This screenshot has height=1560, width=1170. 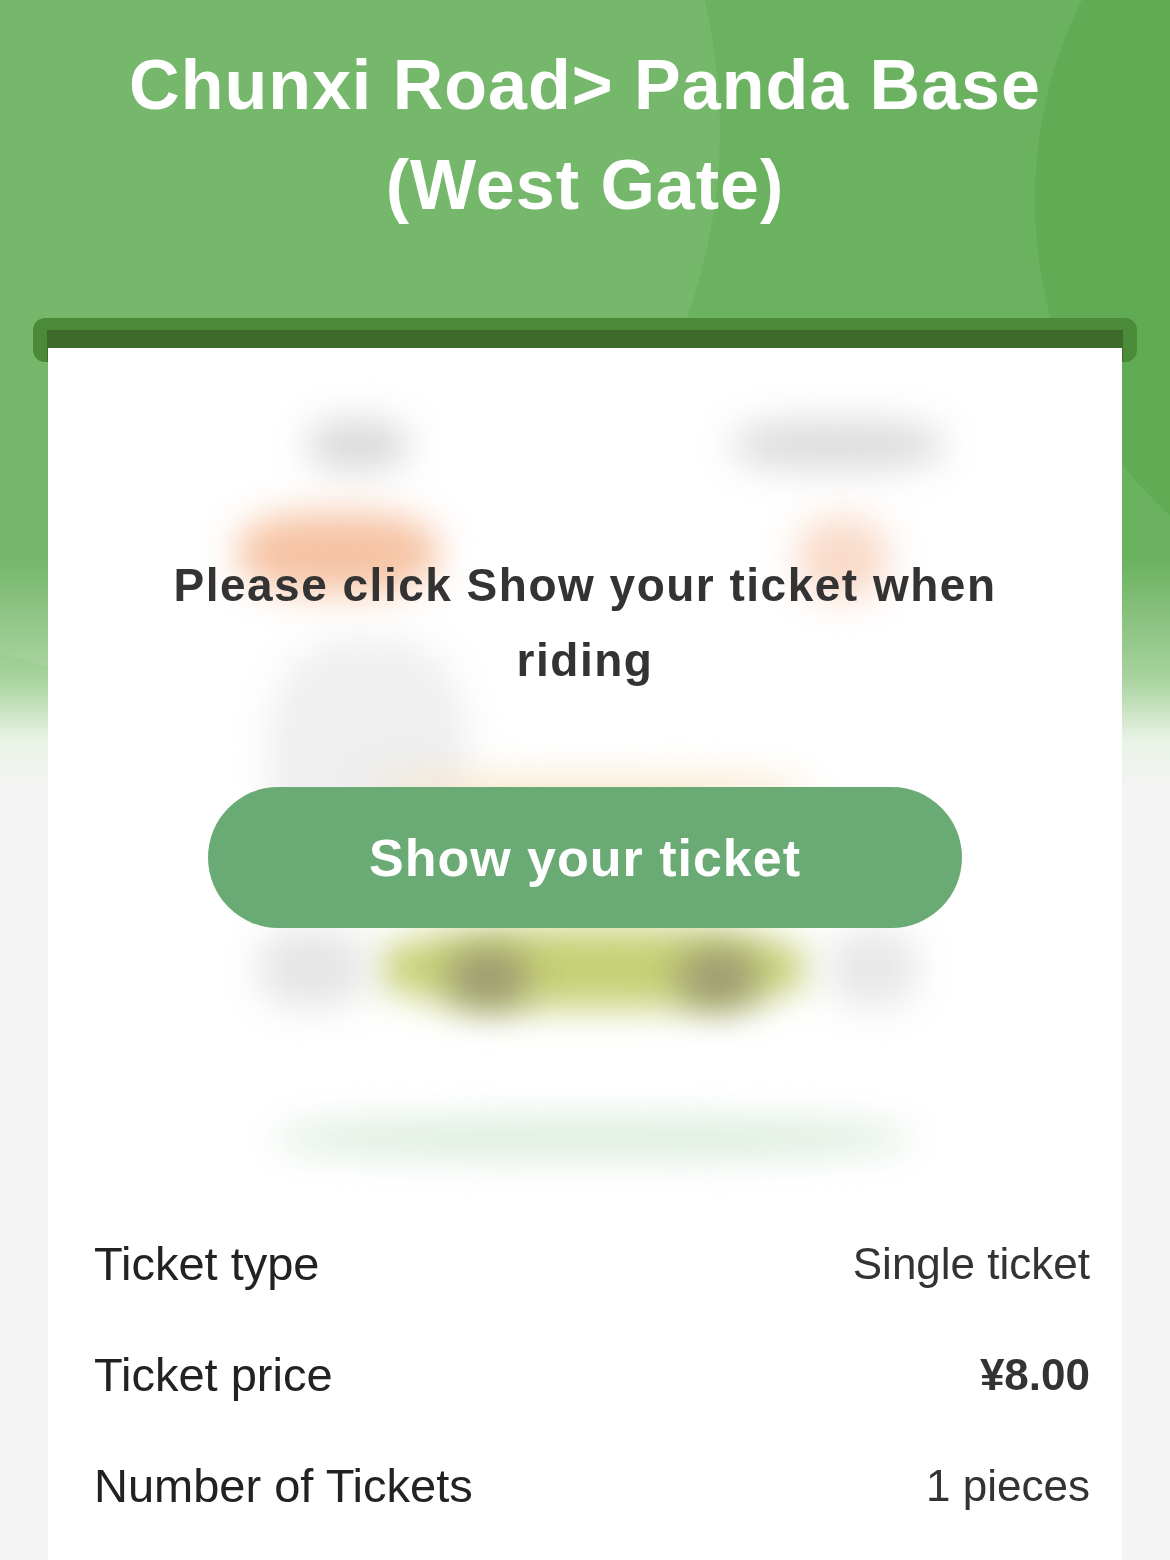 What do you see at coordinates (283, 1485) in the screenshot?
I see `detail-label: Number of Tickets` at bounding box center [283, 1485].